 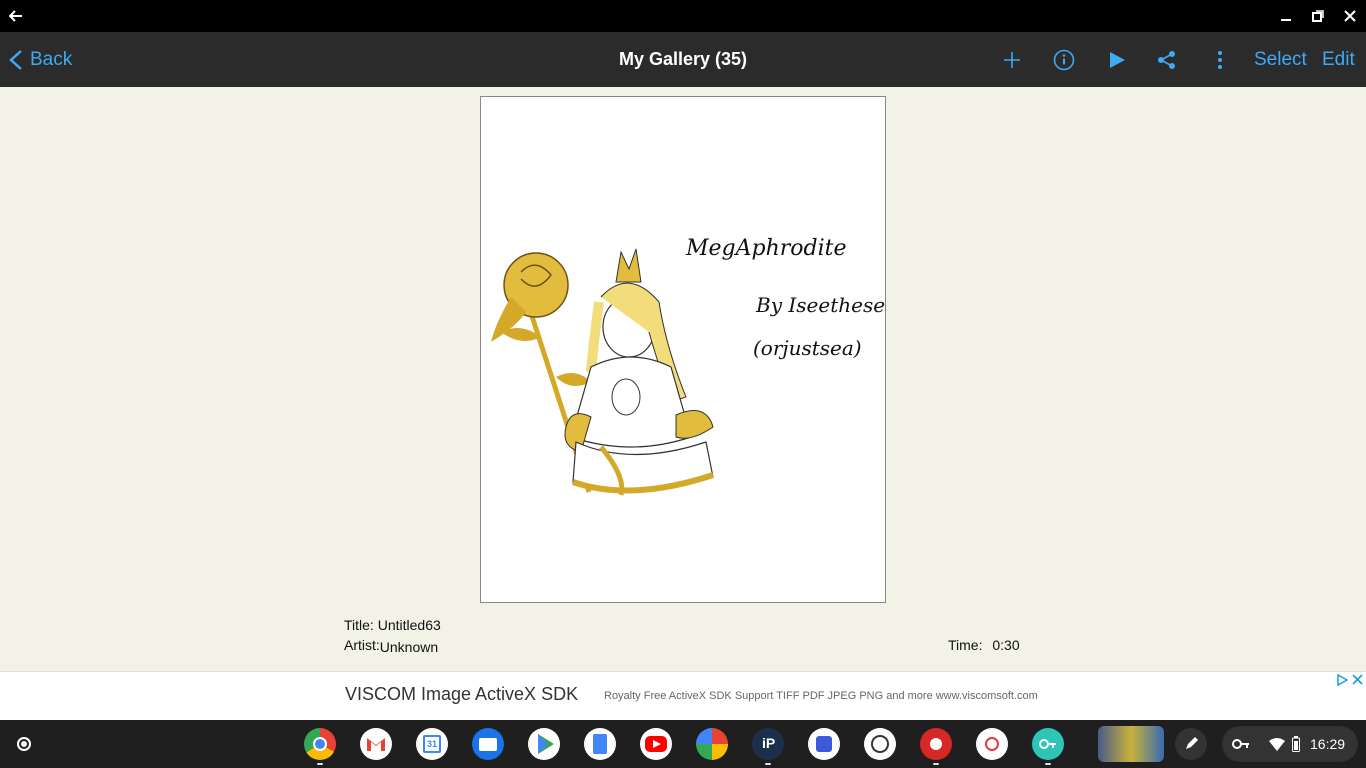 I want to click on gallery-navbar: Back My Gallery (35) Select Edit, so click(x=683, y=59).